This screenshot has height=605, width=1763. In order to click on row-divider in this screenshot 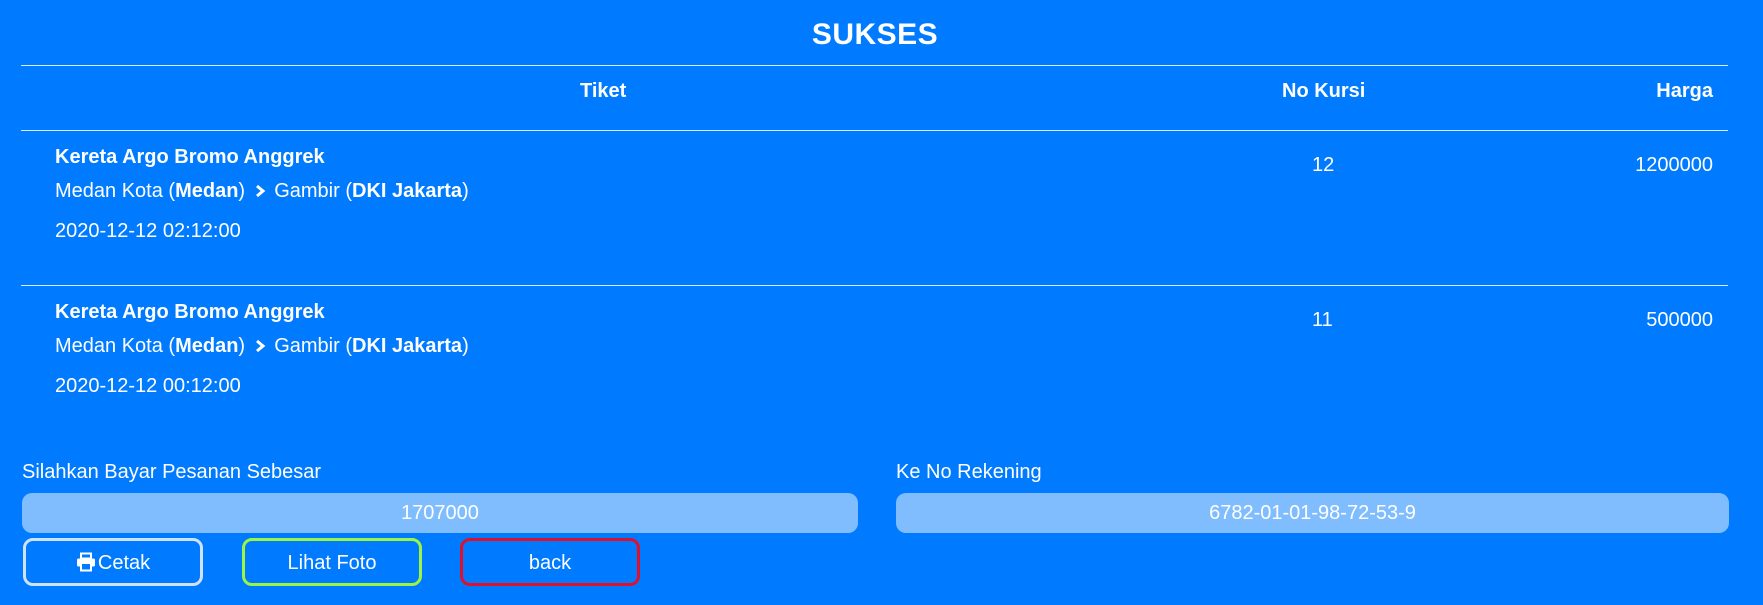, I will do `click(874, 285)`.